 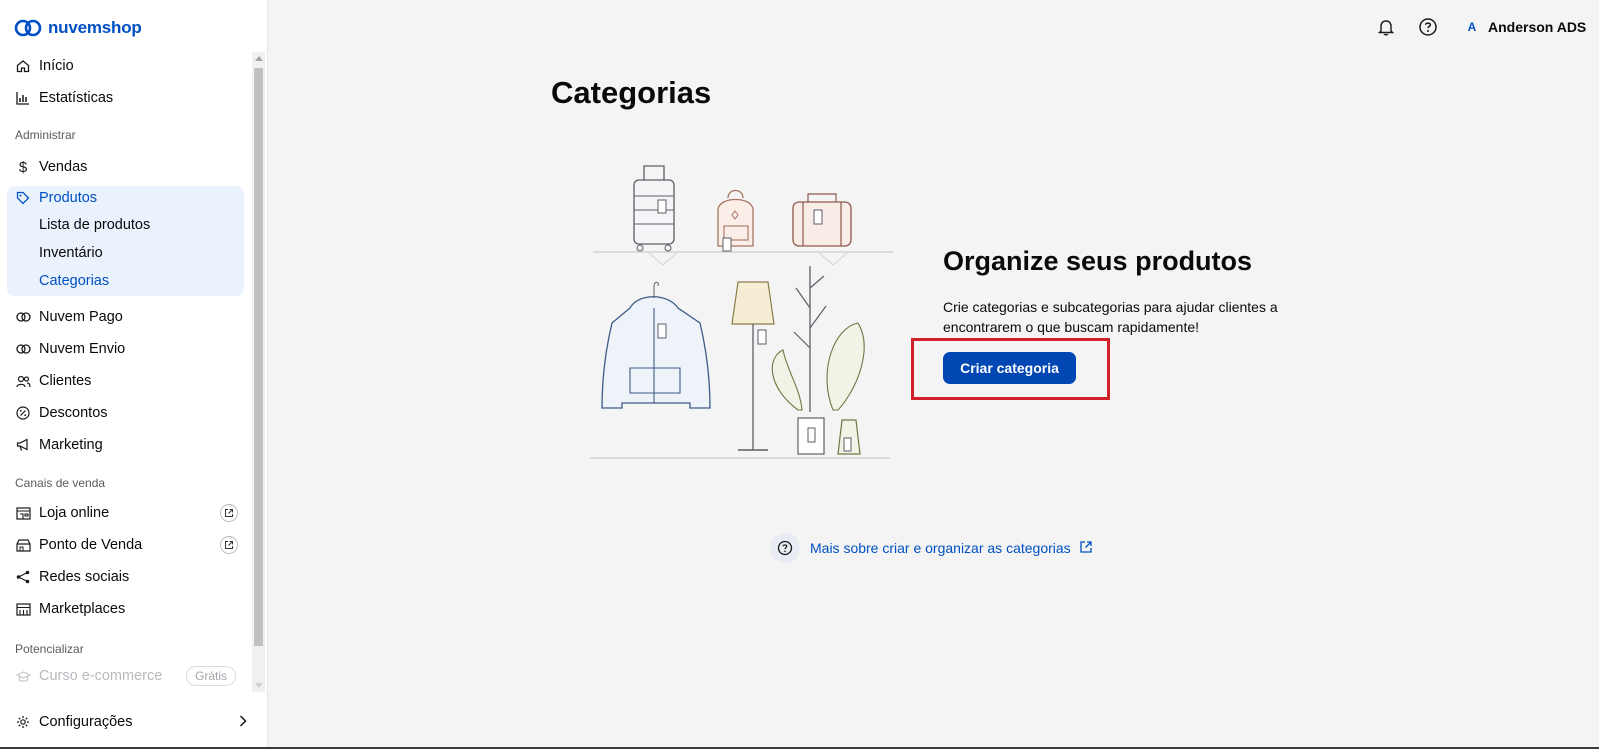 What do you see at coordinates (74, 281) in the screenshot?
I see `sidebar-item-label: Categorias` at bounding box center [74, 281].